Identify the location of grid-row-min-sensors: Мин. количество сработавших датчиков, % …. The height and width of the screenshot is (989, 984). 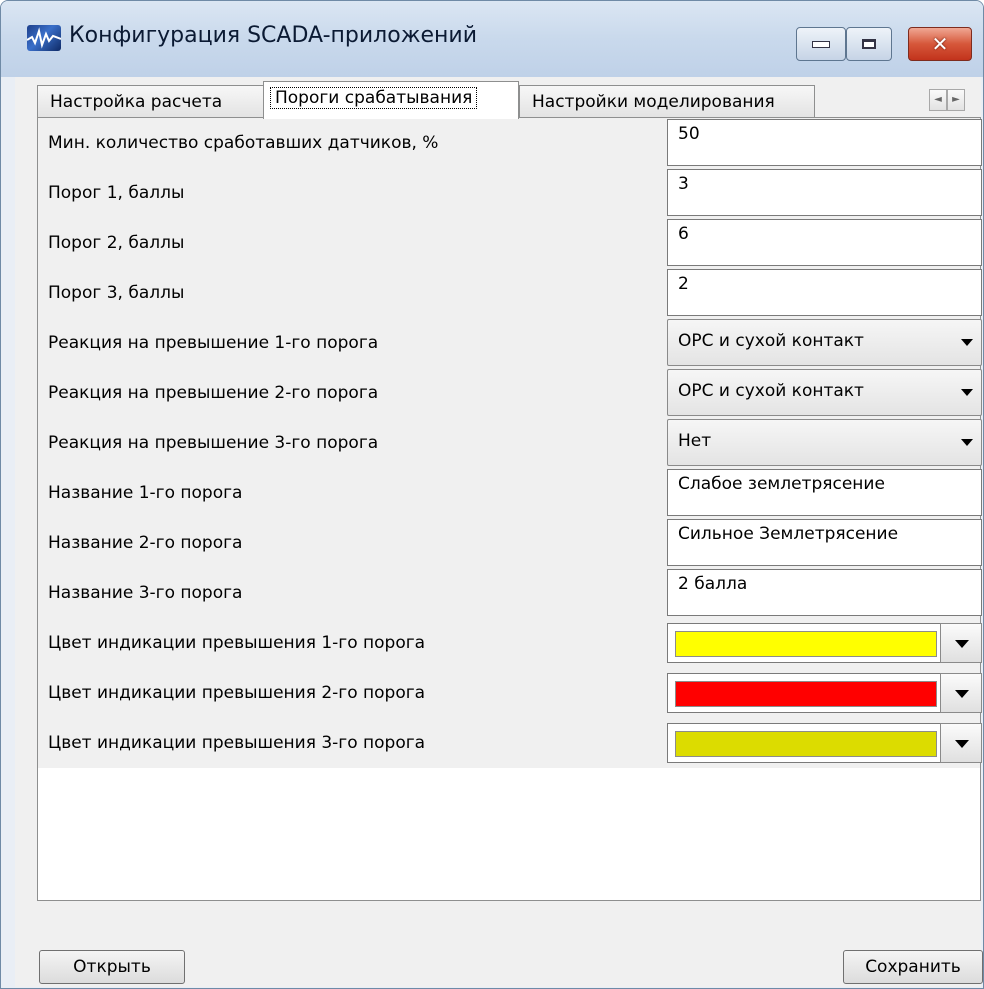
(510, 143).